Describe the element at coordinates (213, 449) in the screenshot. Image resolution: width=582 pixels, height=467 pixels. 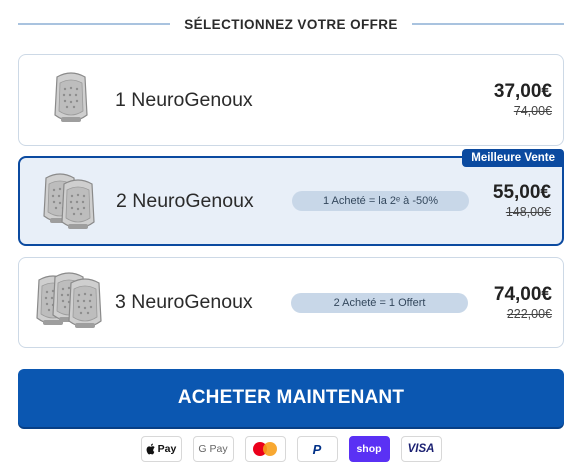
I see `google-pay-icon: G Pay` at that location.